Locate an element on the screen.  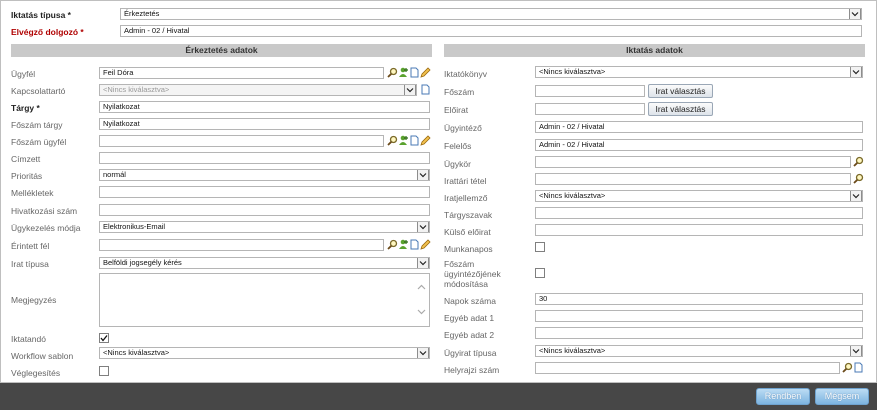
right-section-header: Iktatás adatok is located at coordinates (654, 50).